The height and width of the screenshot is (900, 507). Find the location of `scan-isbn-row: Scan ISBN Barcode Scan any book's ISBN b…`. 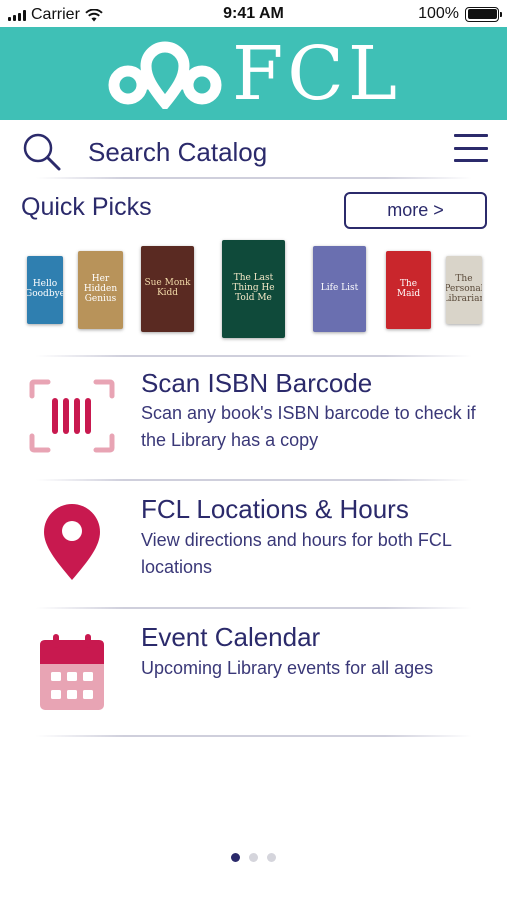

scan-isbn-row: Scan ISBN Barcode Scan any book's ISBN b… is located at coordinates (253, 424).